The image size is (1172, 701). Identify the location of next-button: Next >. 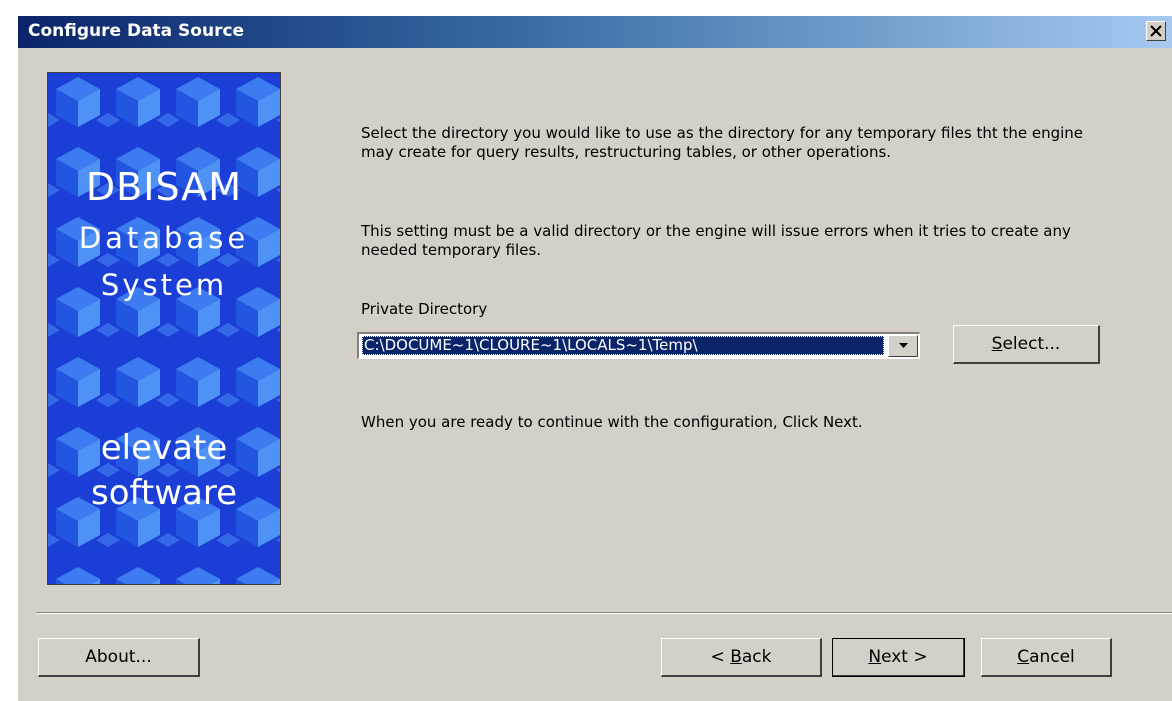
(898, 657).